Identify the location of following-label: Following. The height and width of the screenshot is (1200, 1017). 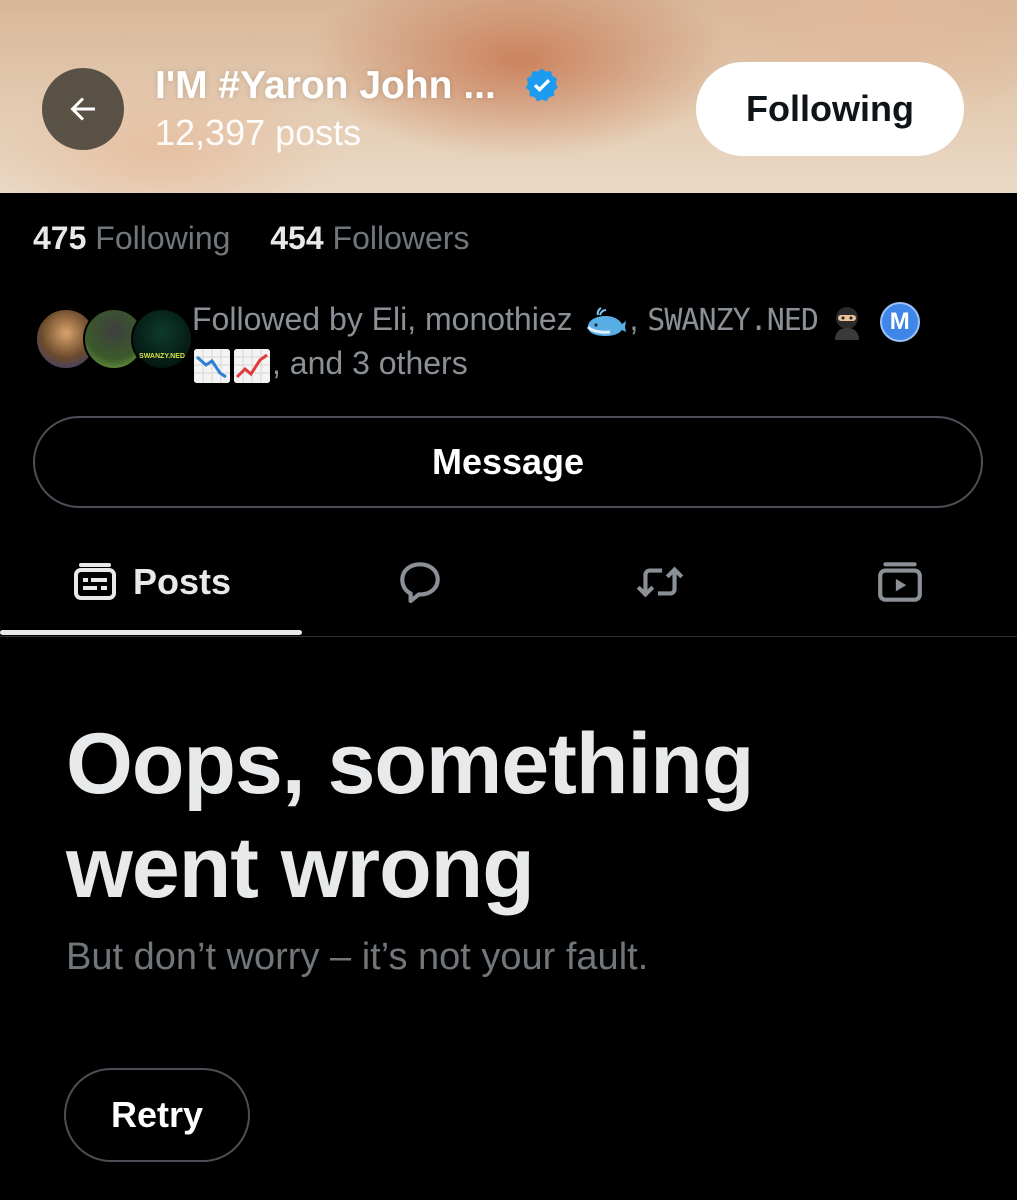
(163, 238).